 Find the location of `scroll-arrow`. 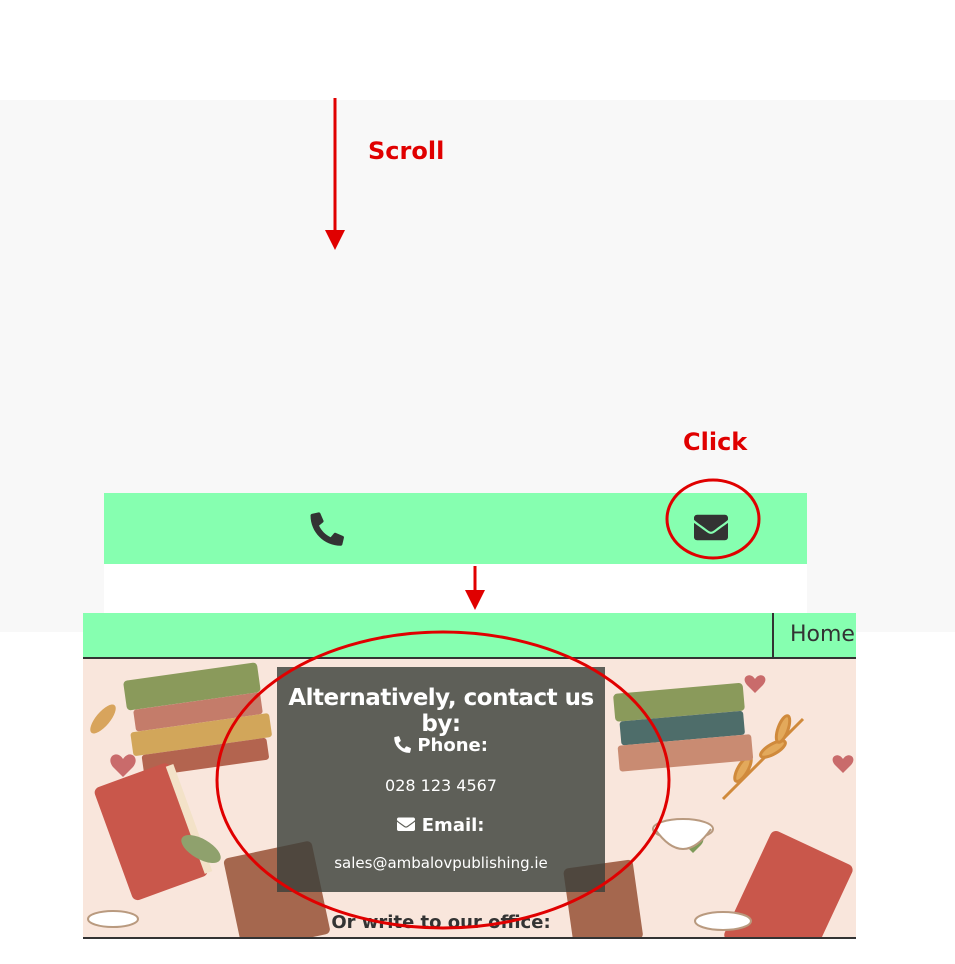

scroll-arrow is located at coordinates (335, 174).